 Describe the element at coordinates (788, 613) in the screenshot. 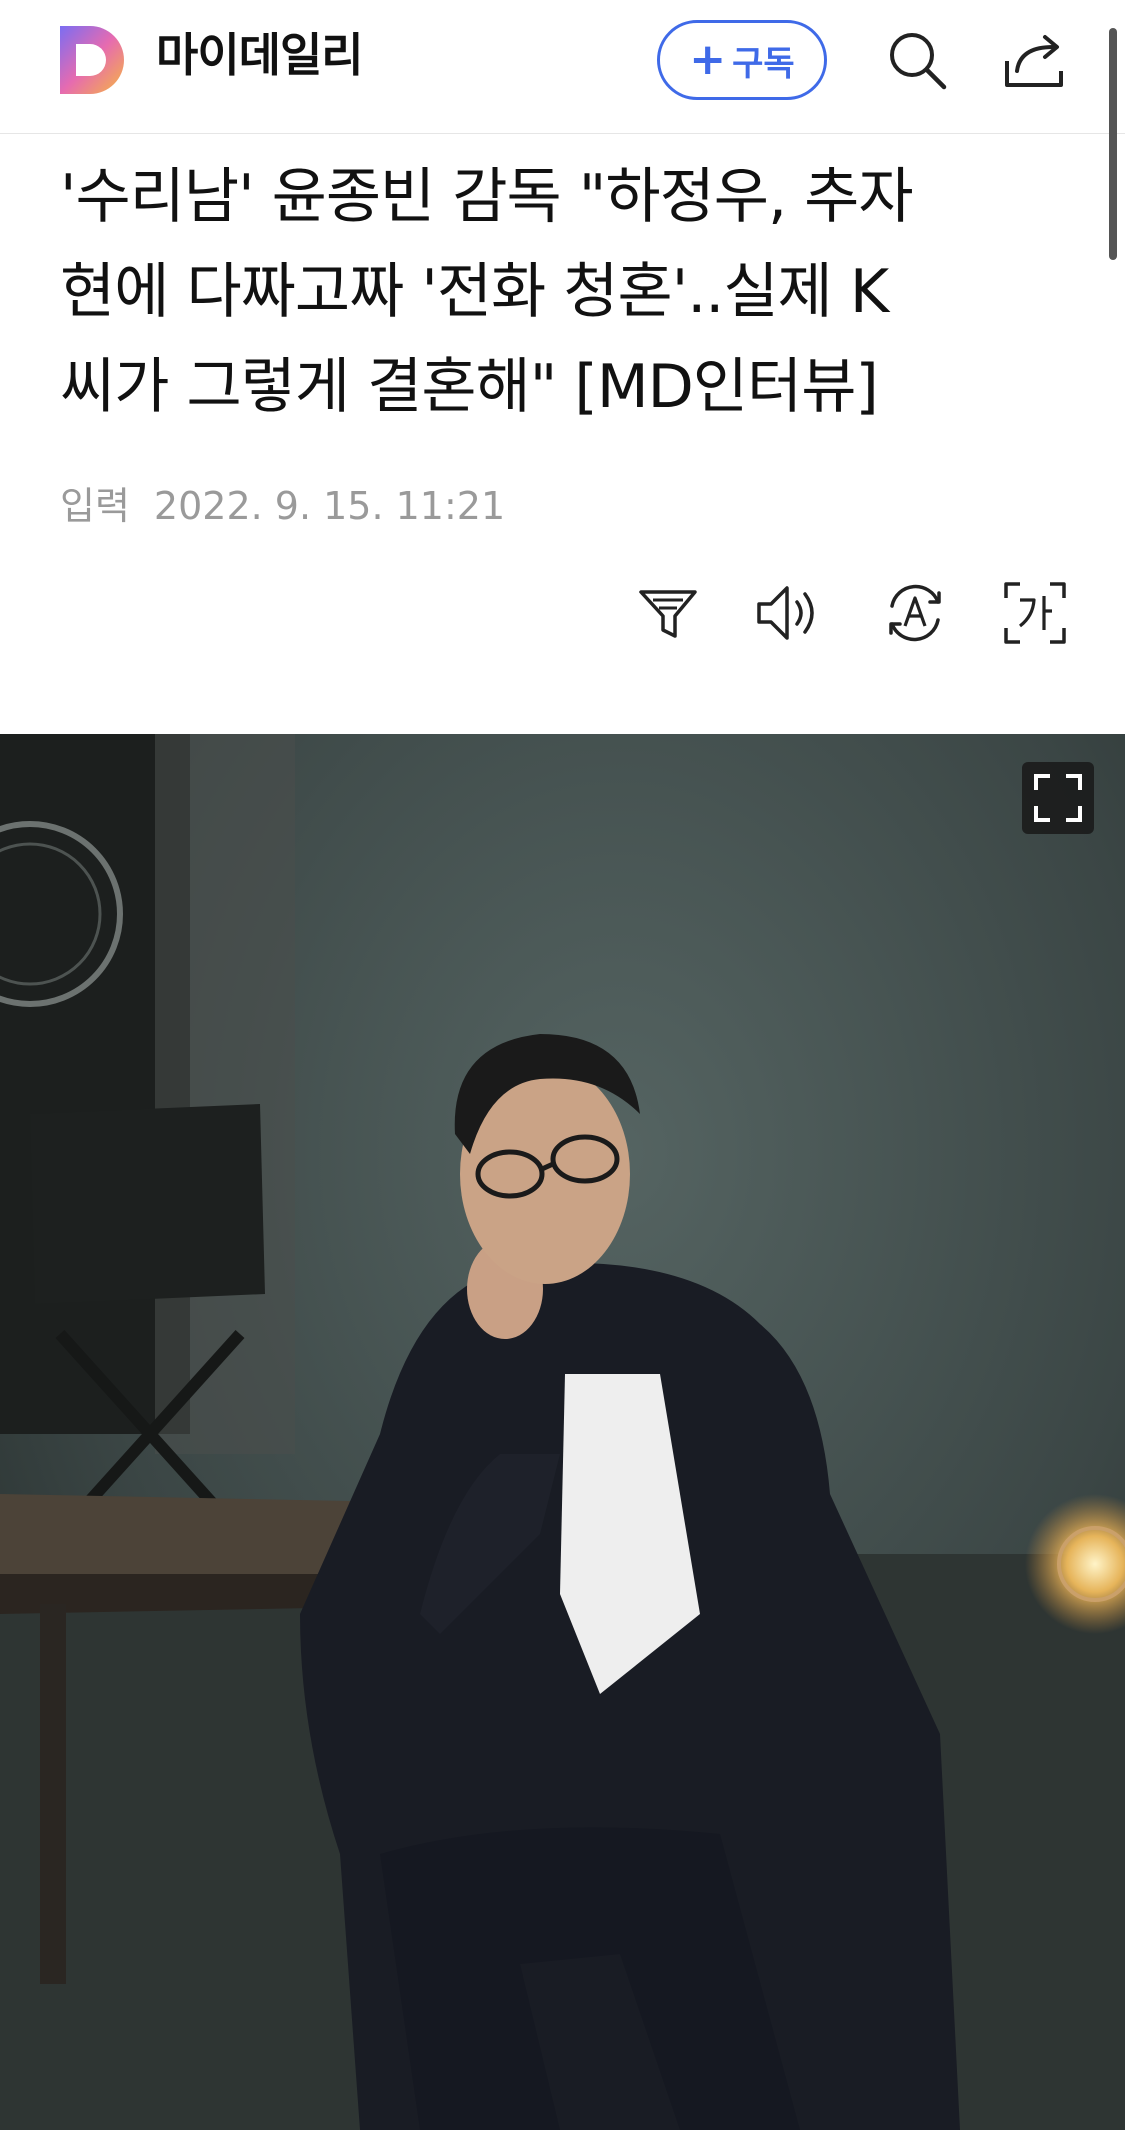

I see `read-aloud-speaker-icon` at that location.